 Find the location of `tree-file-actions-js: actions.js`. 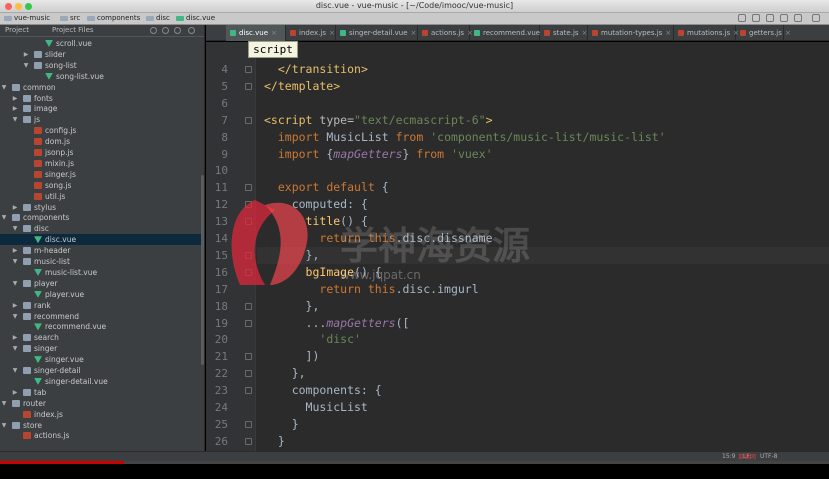

tree-file-actions-js: actions.js is located at coordinates (102, 435).